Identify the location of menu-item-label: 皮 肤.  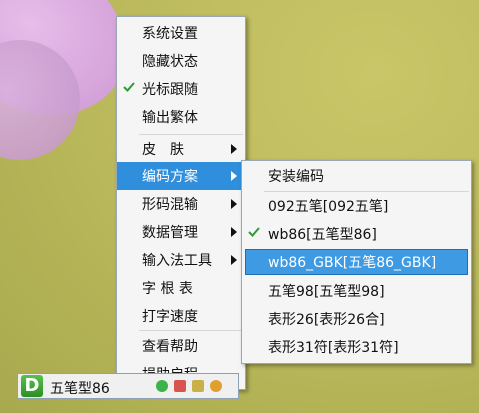
(163, 150).